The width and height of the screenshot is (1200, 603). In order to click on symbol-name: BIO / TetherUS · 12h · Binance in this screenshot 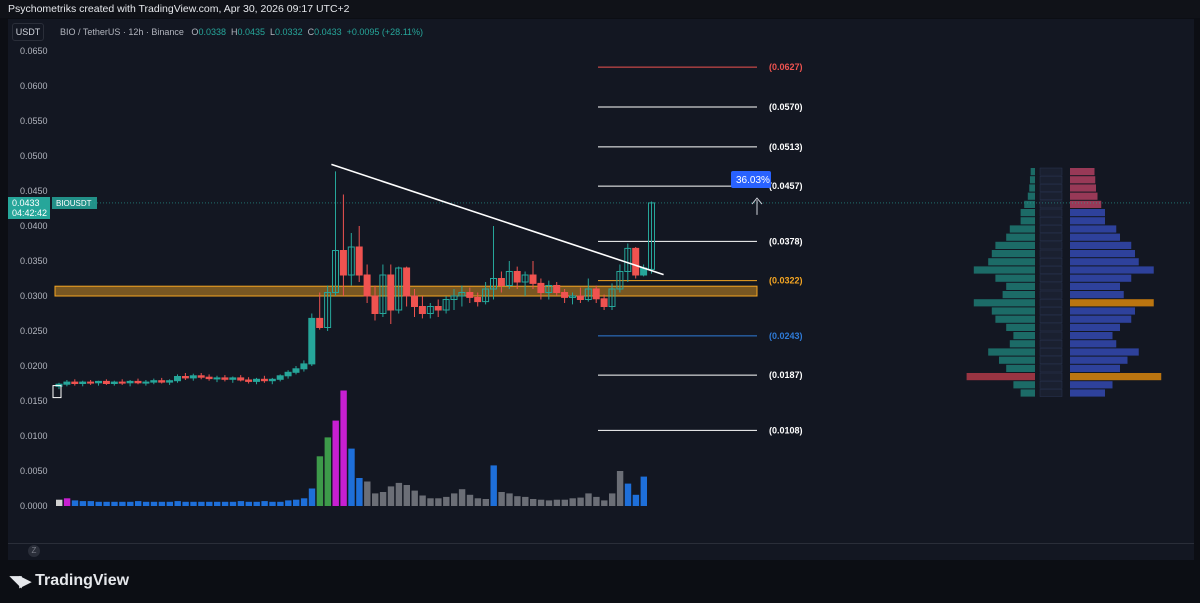, I will do `click(122, 32)`.